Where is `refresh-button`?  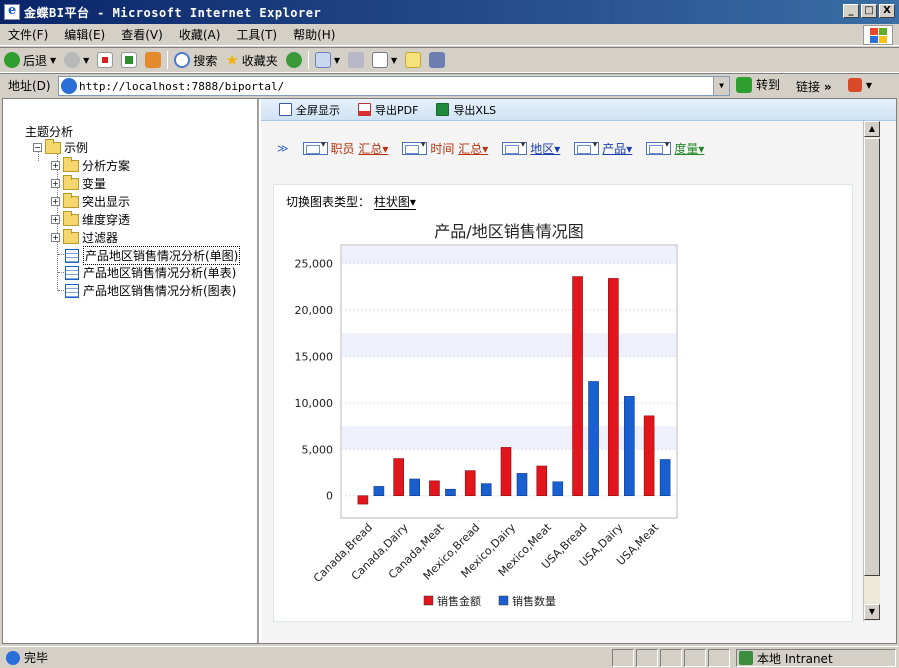 refresh-button is located at coordinates (129, 60).